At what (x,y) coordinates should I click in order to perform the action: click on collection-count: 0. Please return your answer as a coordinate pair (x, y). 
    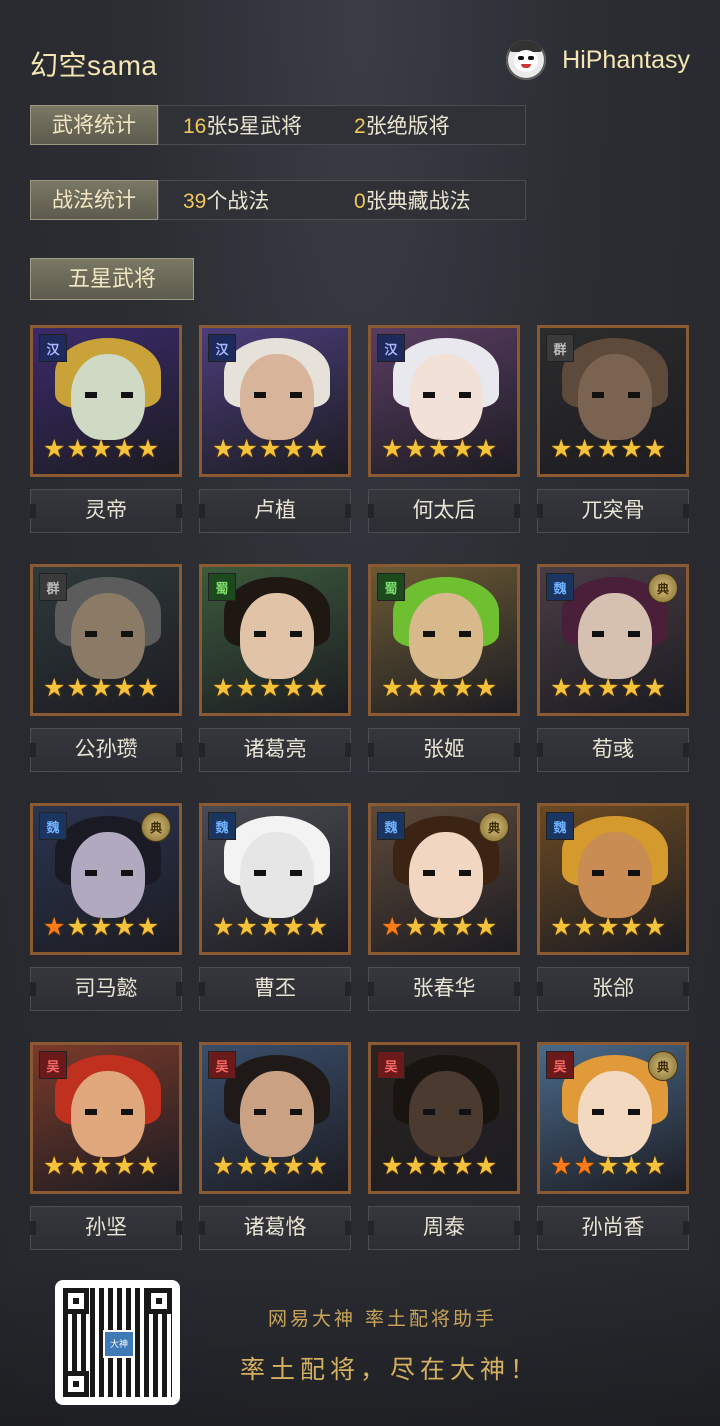
    Looking at the image, I should click on (360, 201).